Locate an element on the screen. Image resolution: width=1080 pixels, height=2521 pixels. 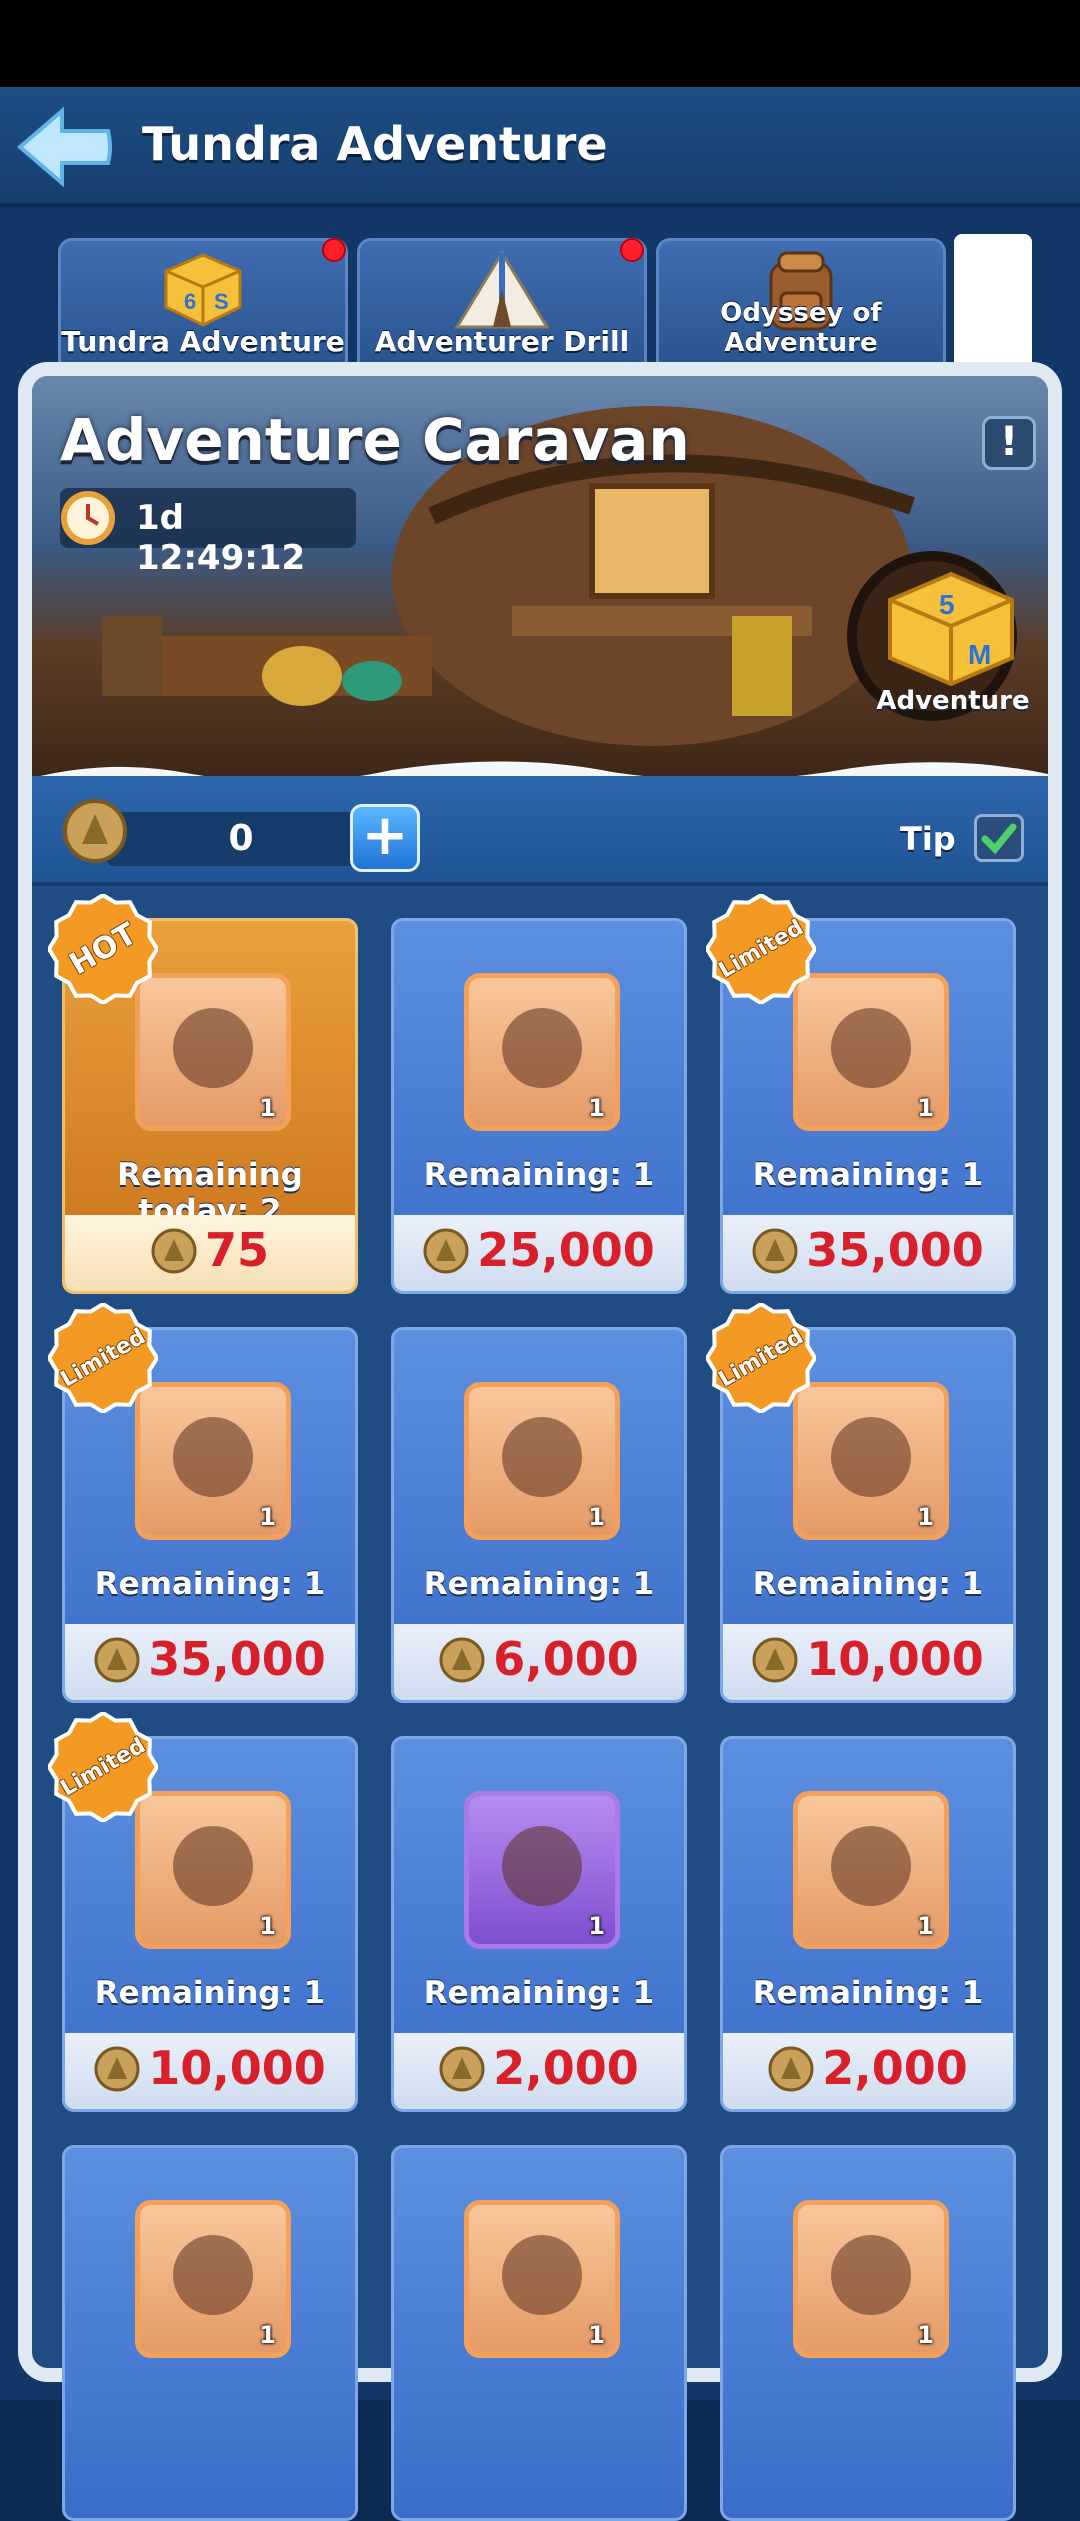
notification-dot is located at coordinates (632, 250).